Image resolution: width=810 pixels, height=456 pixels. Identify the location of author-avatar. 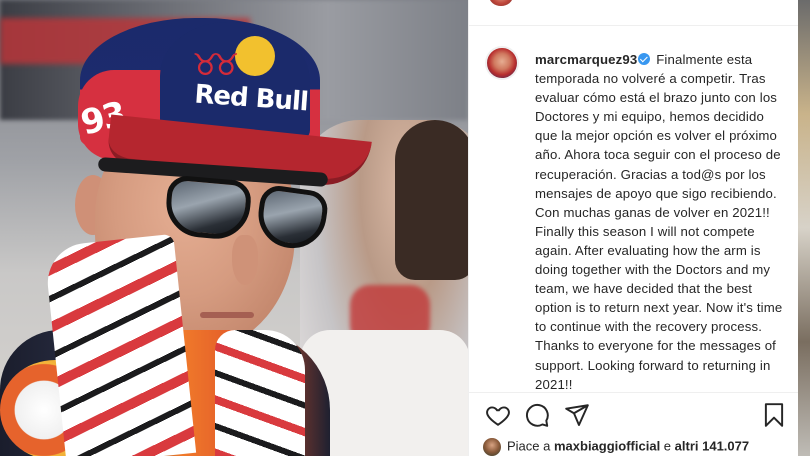
(502, 63).